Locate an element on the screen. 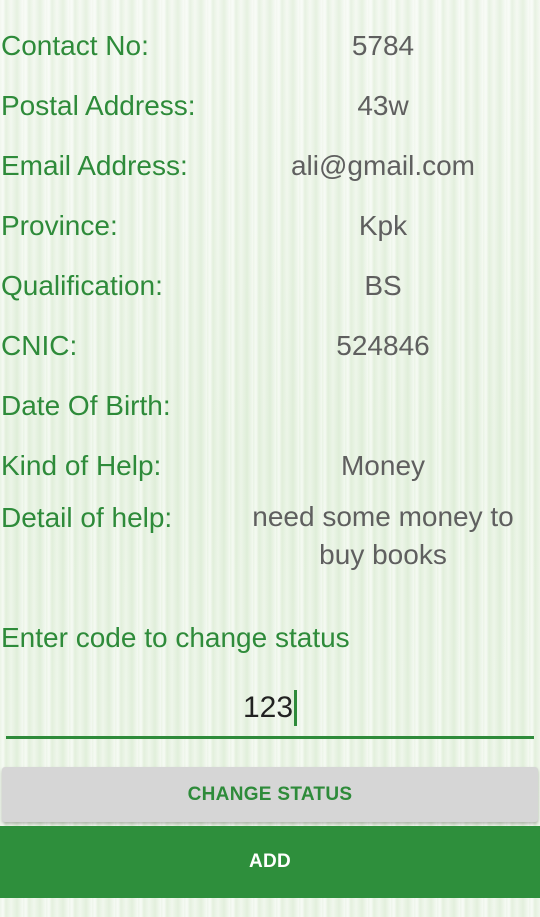  kind-of-help-label: Kind of Help: is located at coordinates (81, 465).